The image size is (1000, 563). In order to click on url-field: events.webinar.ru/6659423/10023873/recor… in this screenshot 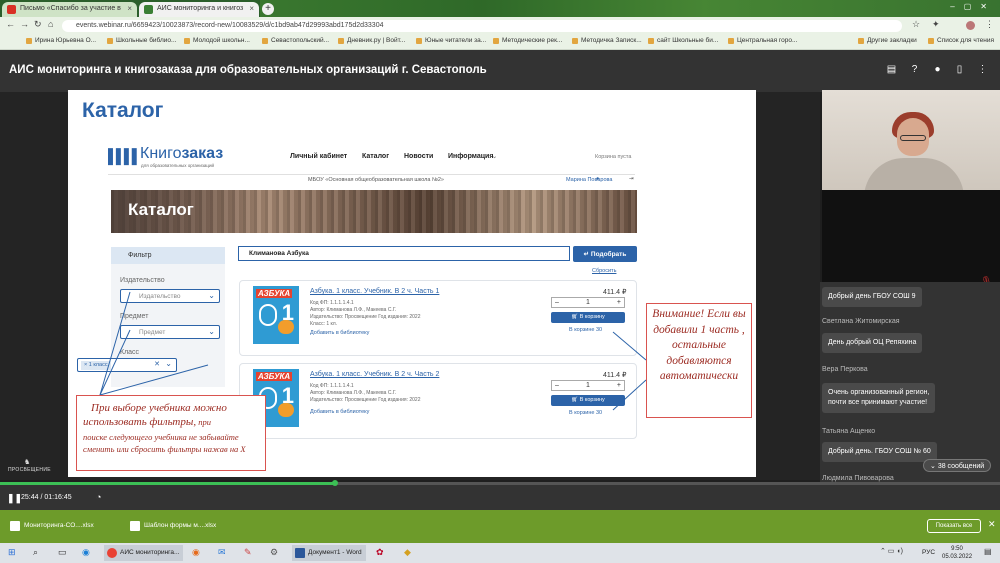, I will do `click(482, 26)`.